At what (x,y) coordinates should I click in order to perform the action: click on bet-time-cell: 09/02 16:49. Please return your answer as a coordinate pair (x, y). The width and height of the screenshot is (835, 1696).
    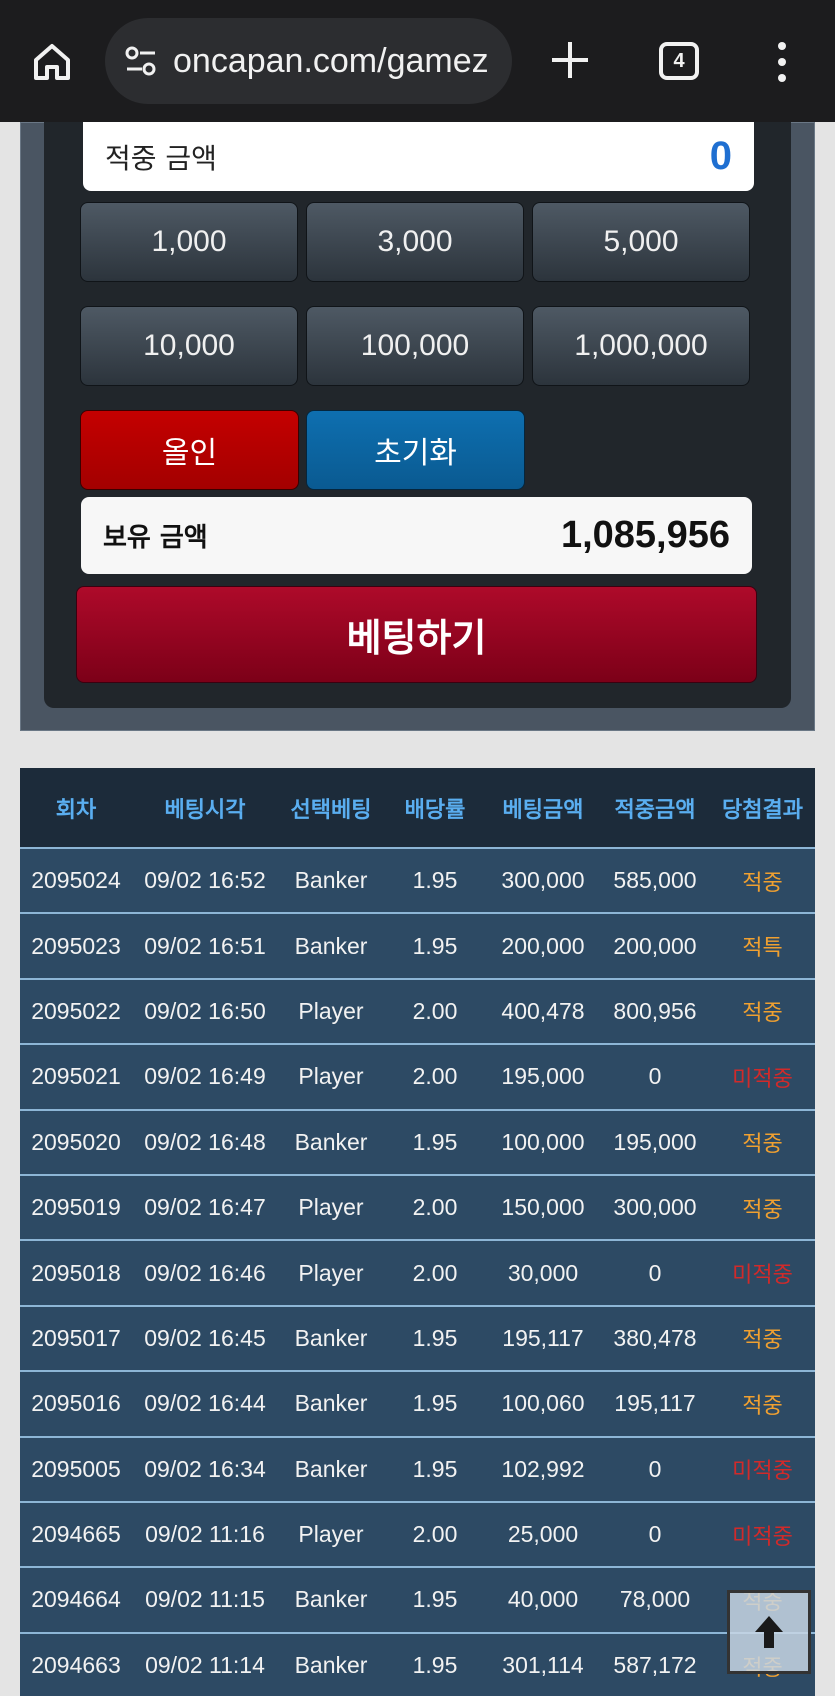
    Looking at the image, I should click on (205, 1076).